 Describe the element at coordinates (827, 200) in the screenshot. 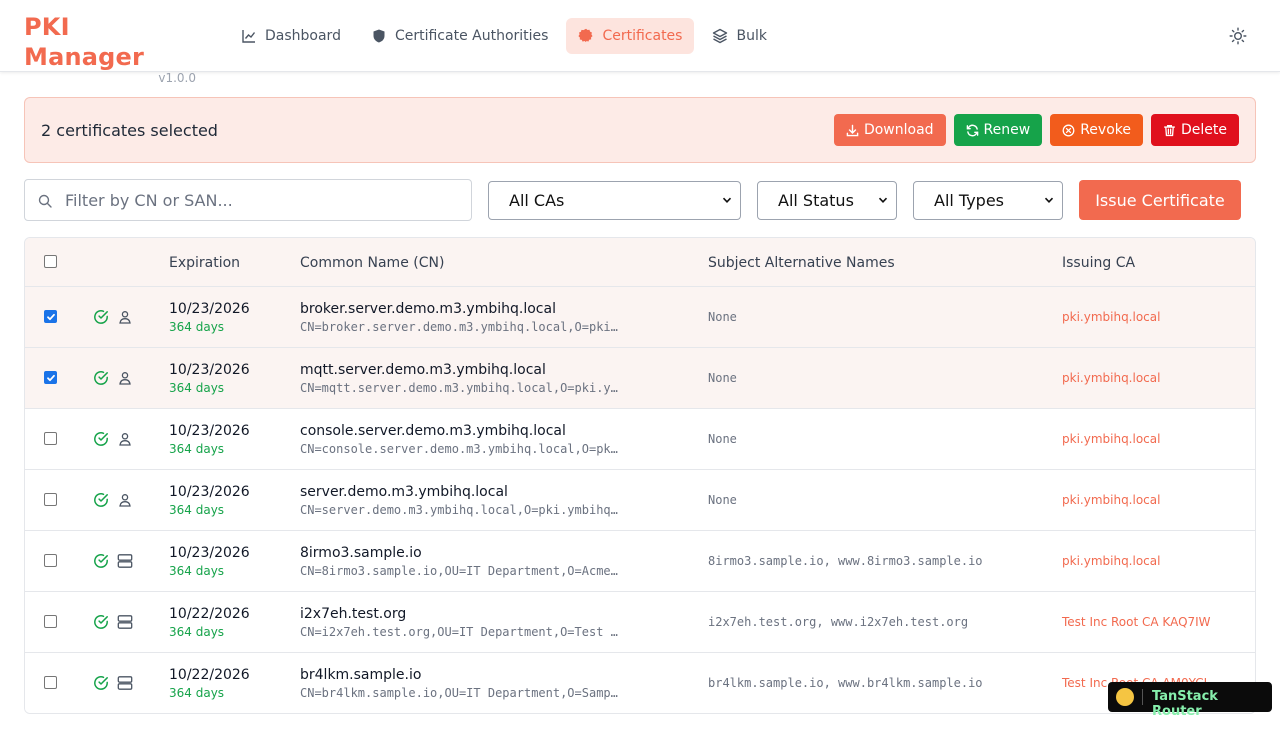

I see `status-filter-select: All Status` at that location.